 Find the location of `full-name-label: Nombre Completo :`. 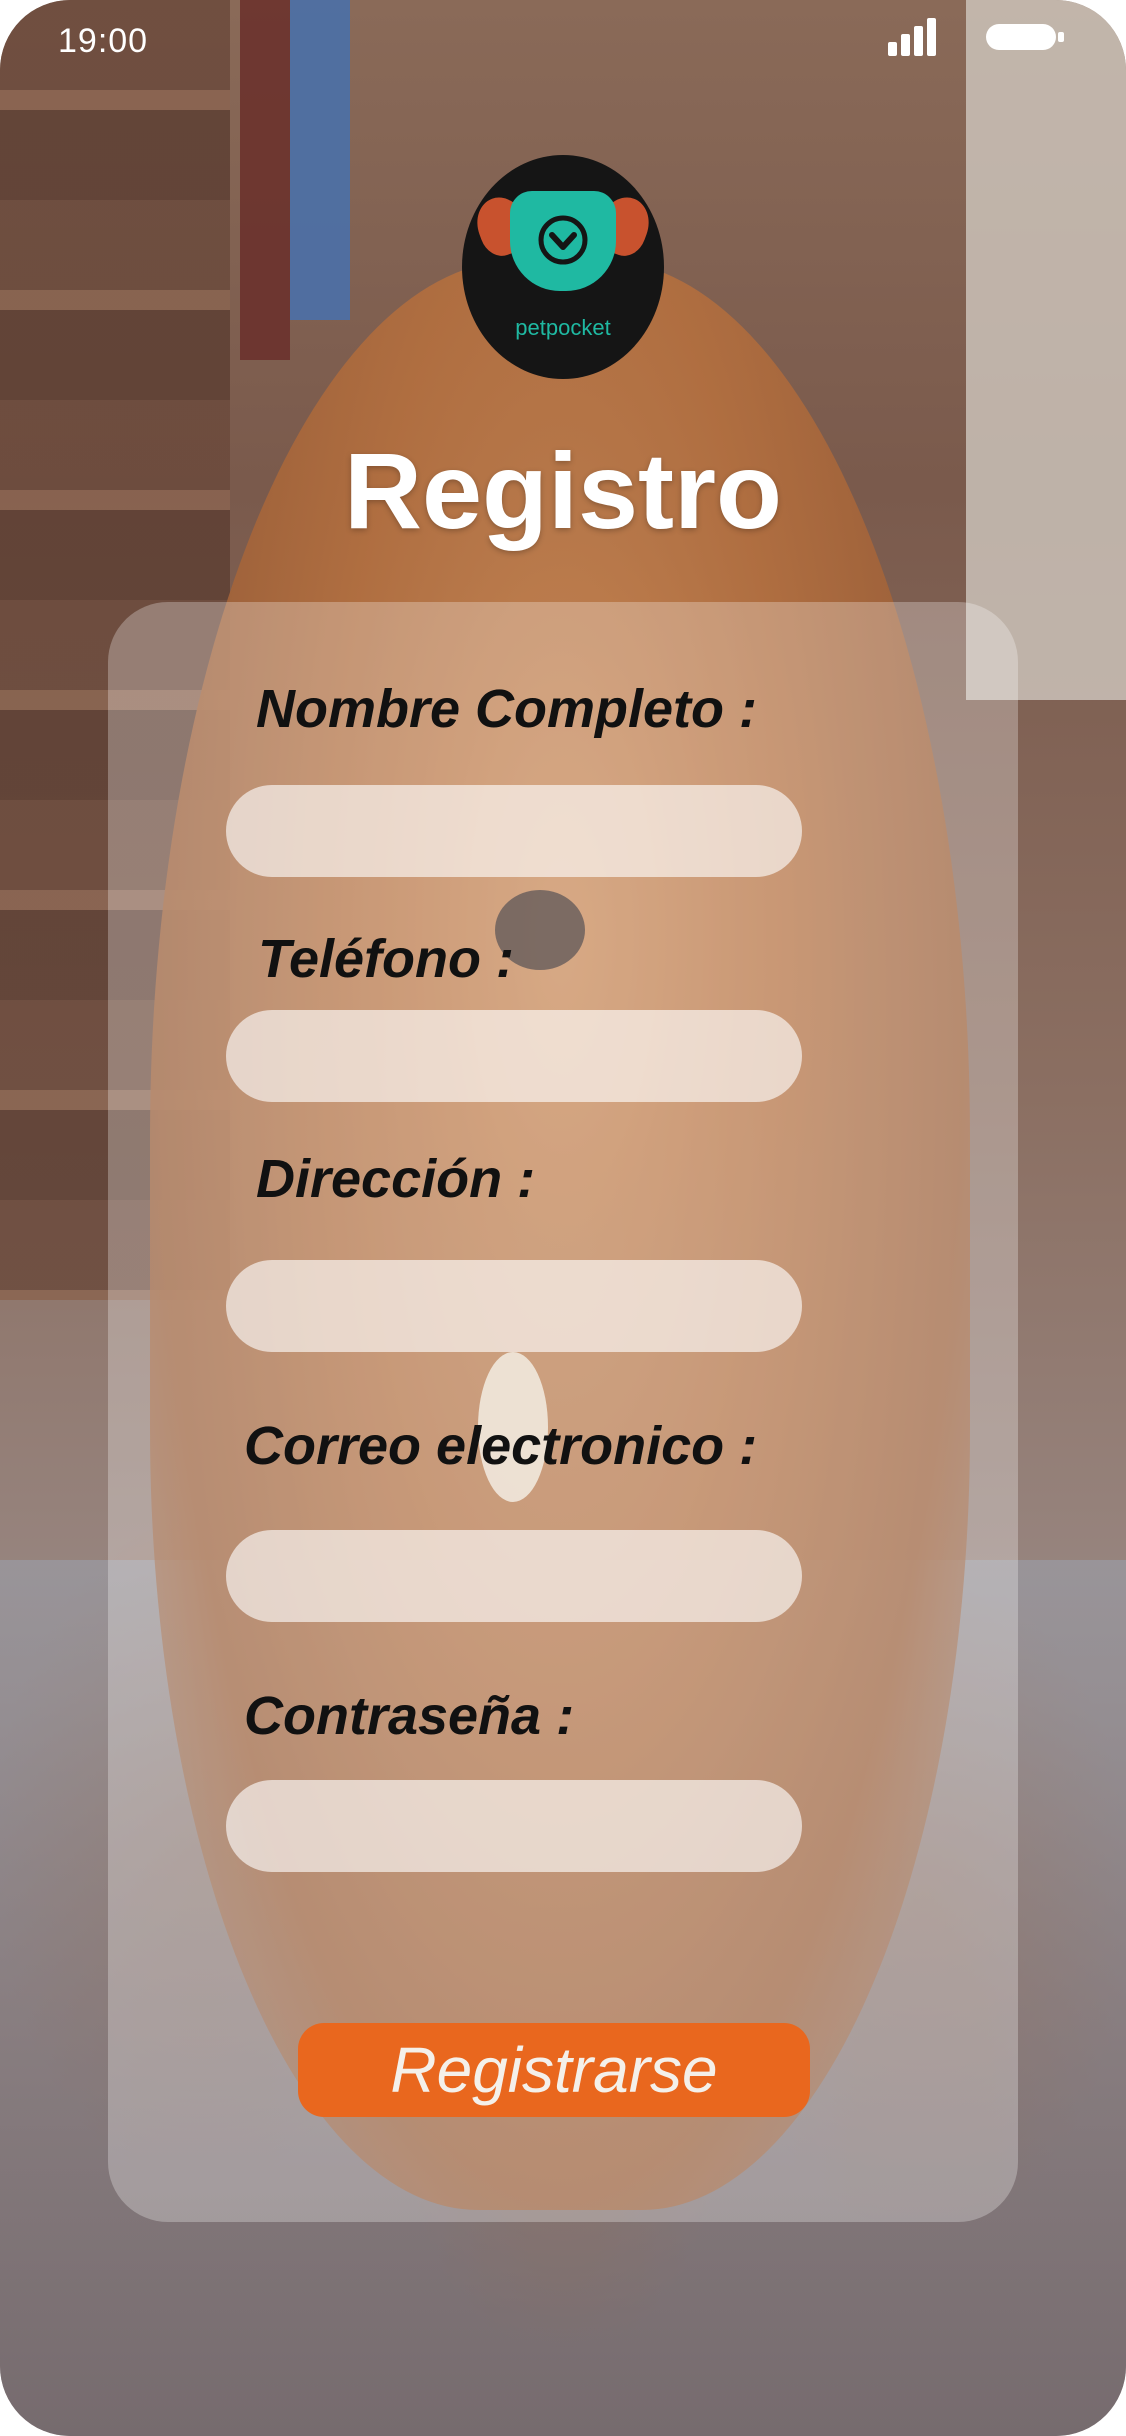

full-name-label: Nombre Completo : is located at coordinates (507, 709).